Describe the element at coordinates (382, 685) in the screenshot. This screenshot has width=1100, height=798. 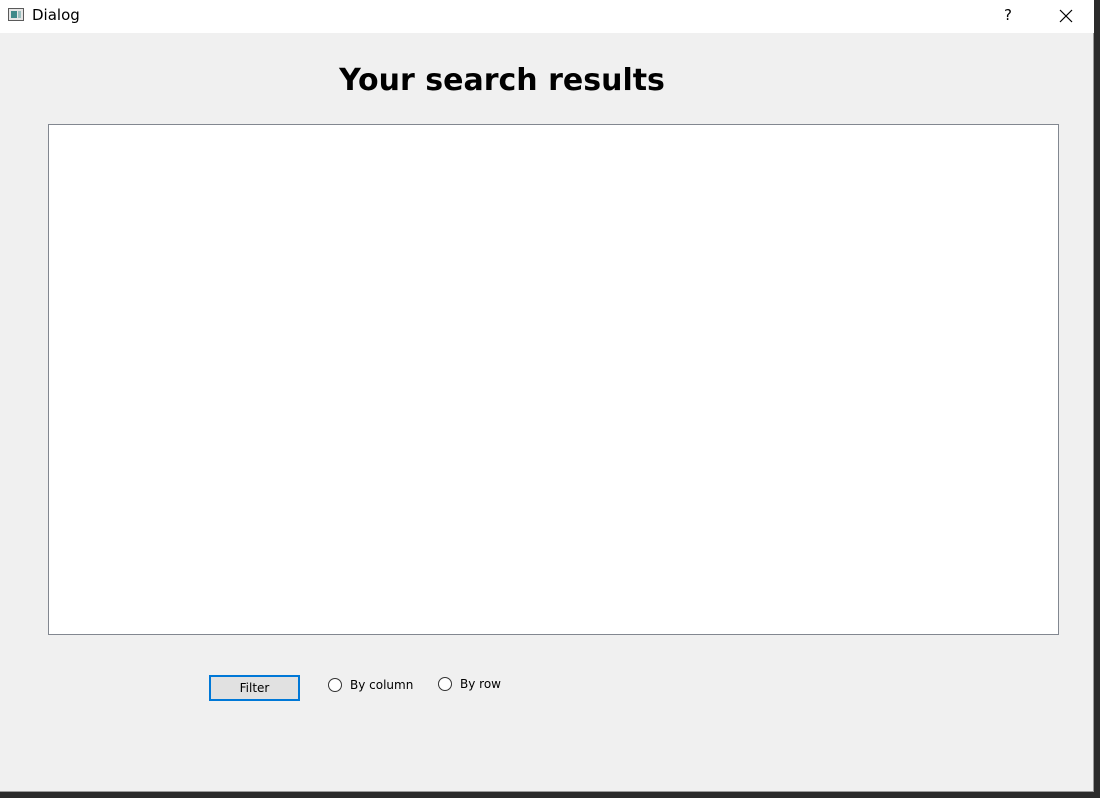
I see `radio-by-column-label: By column` at that location.